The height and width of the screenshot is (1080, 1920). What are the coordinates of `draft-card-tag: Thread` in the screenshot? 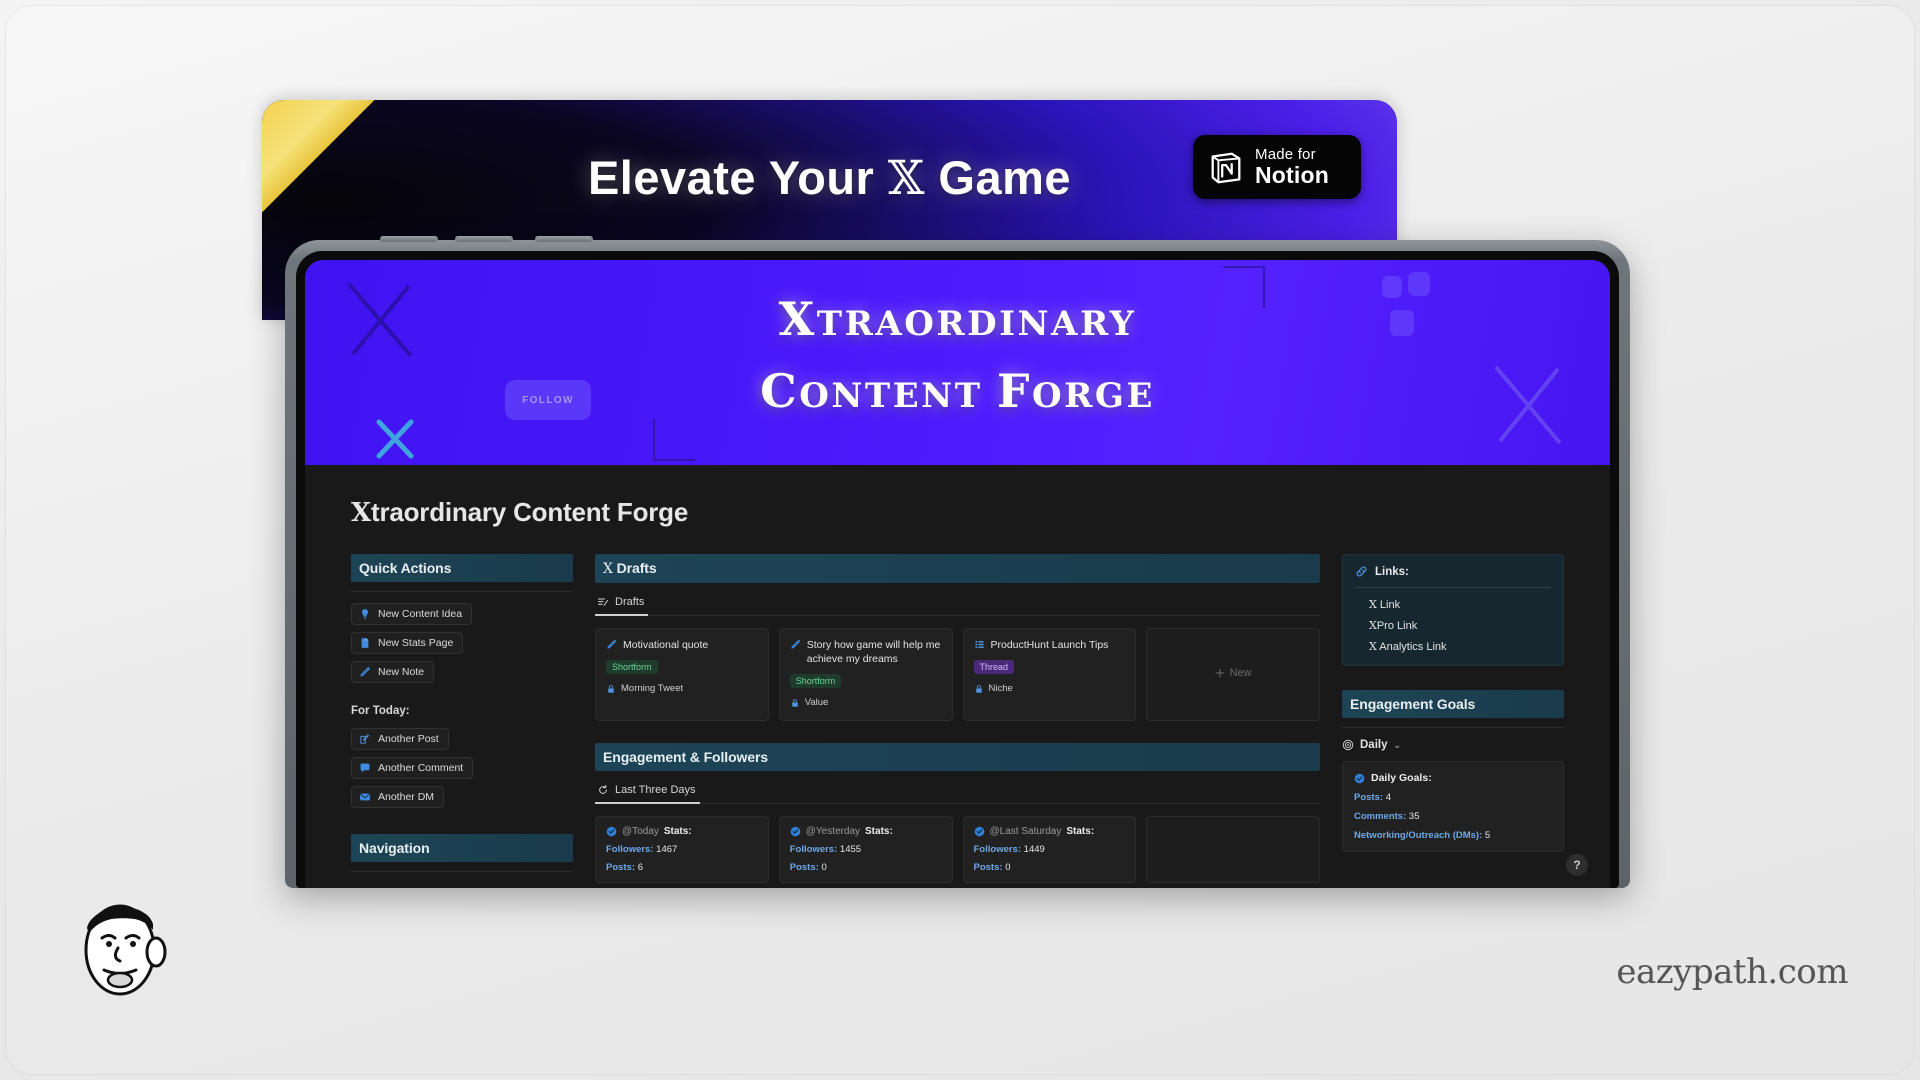 It's located at (994, 667).